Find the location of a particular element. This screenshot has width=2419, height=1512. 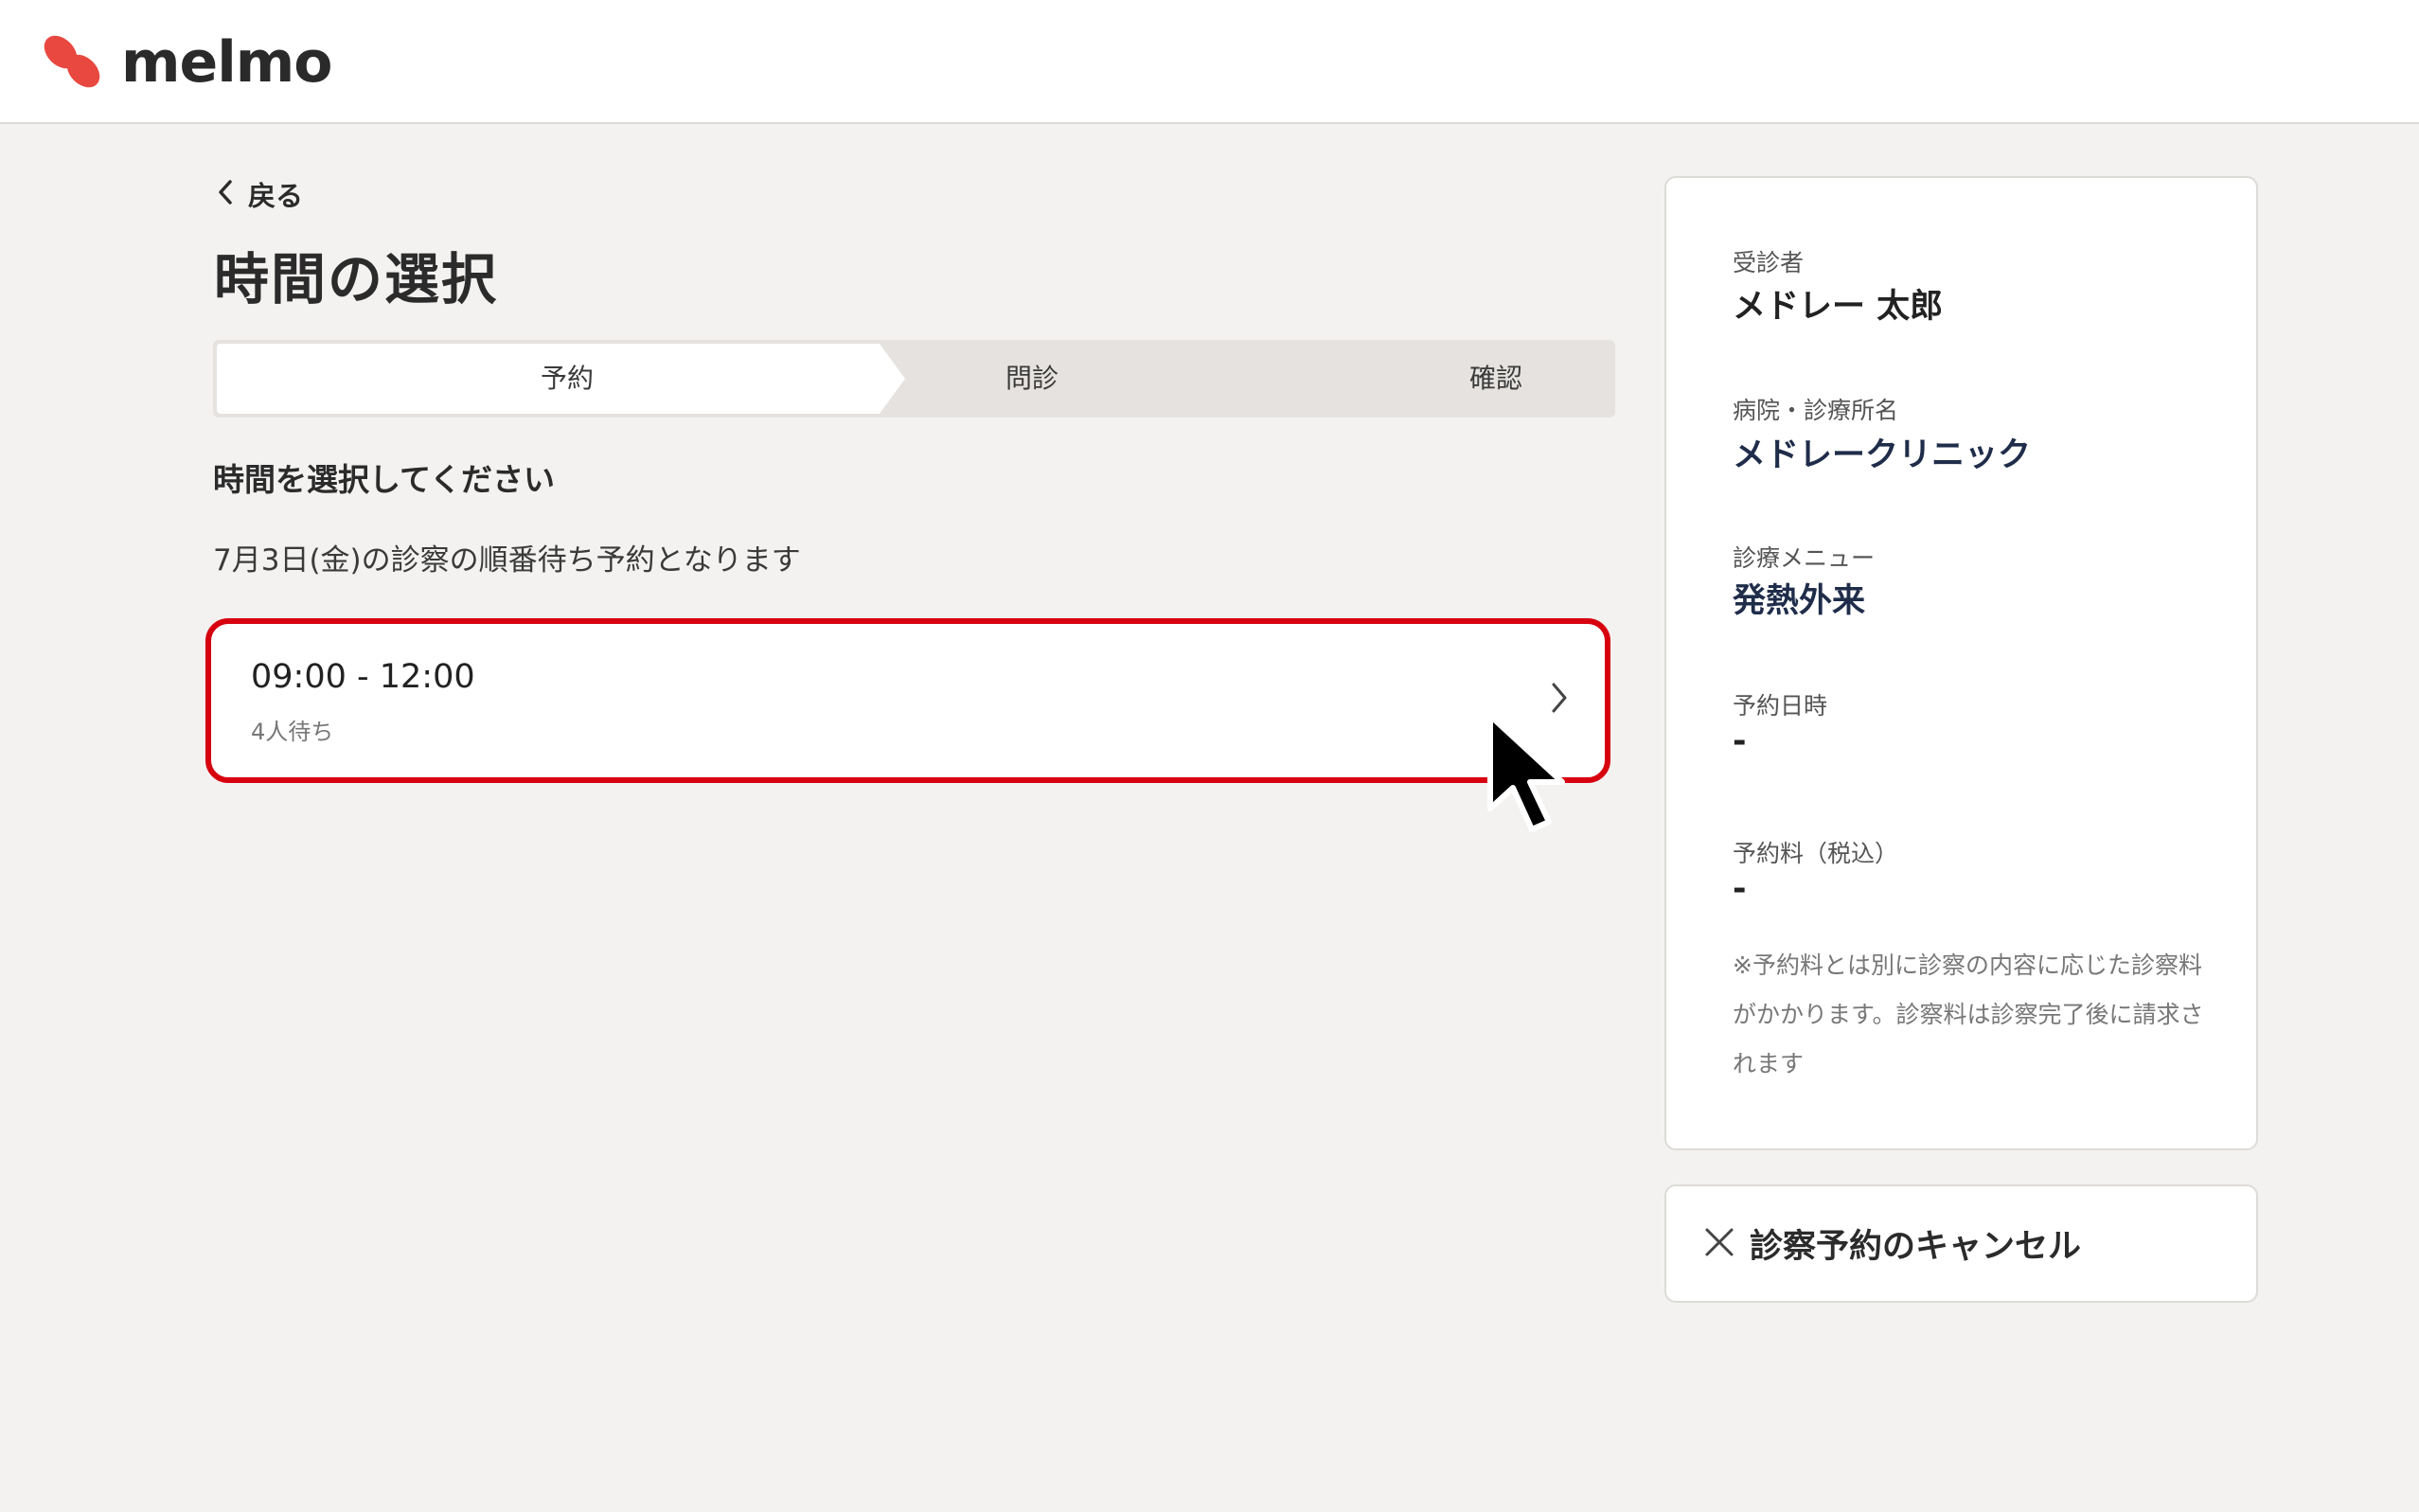

menu-label: 診療メニュー is located at coordinates (1804, 558).